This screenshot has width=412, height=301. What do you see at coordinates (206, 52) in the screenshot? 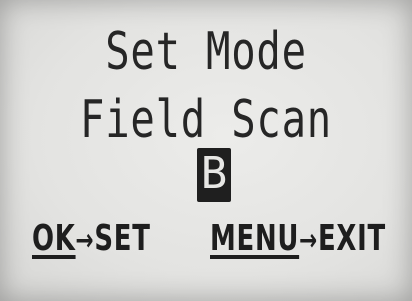
I see `screen-title: Set Mode` at bounding box center [206, 52].